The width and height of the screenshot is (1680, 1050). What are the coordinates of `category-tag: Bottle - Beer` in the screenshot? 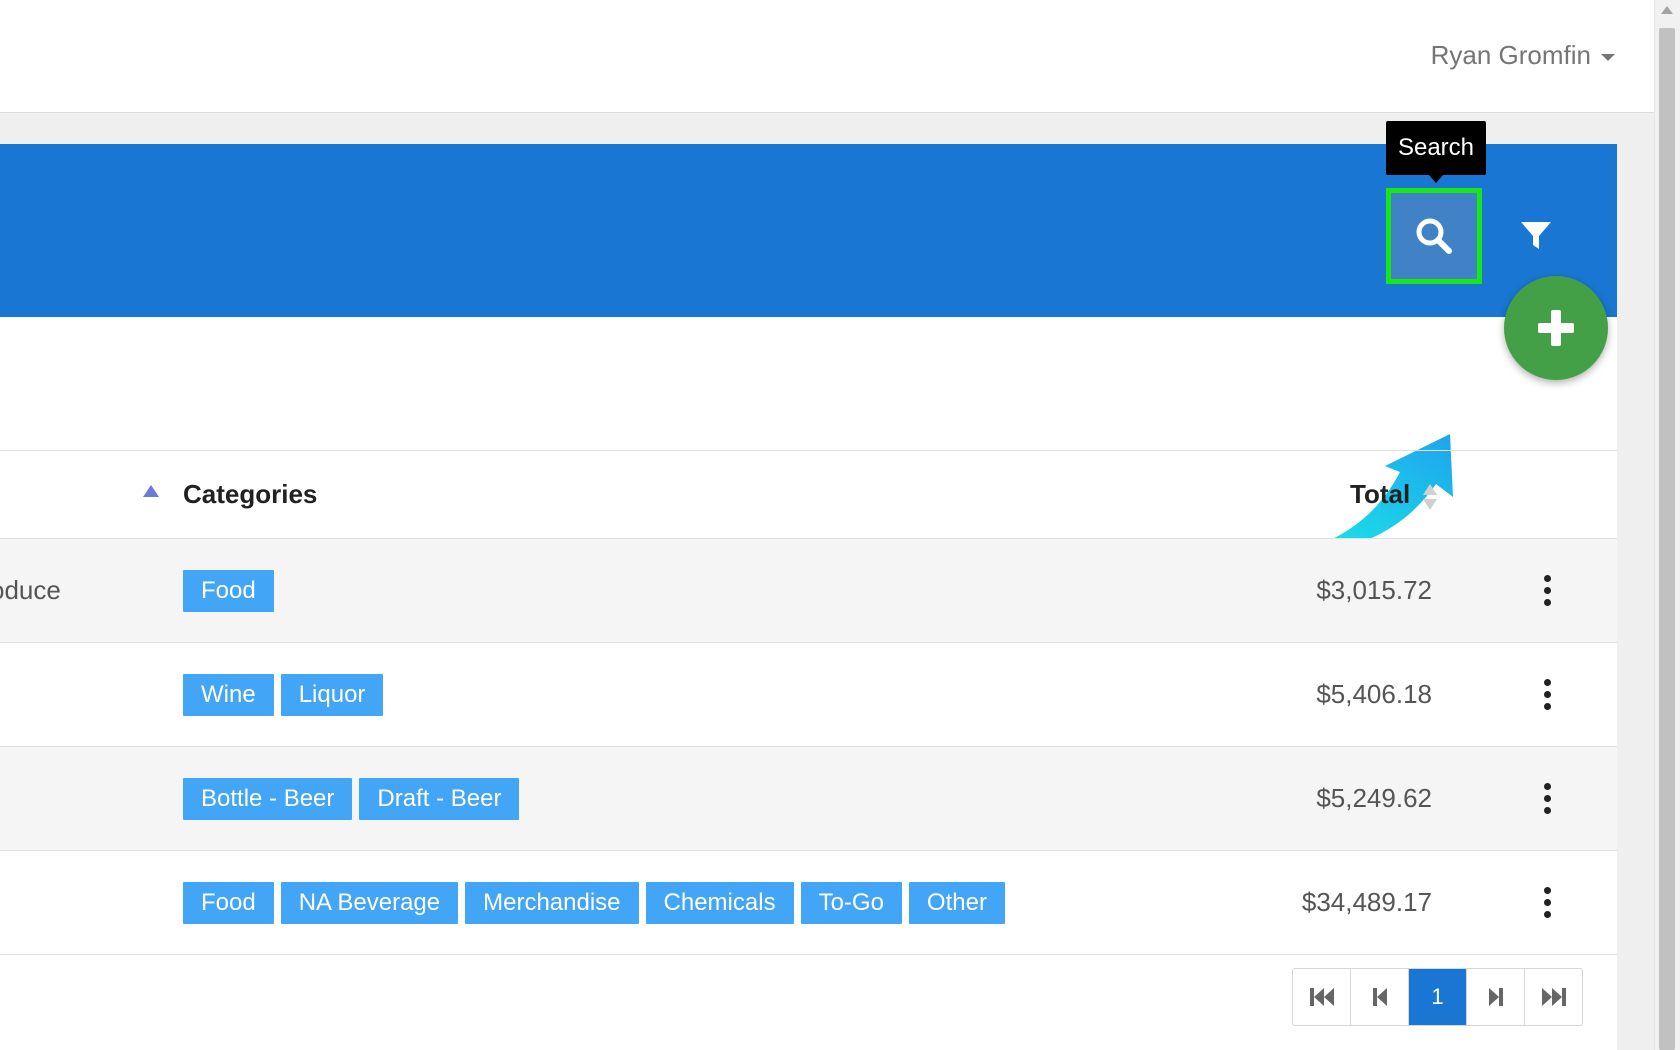 It's located at (268, 798).